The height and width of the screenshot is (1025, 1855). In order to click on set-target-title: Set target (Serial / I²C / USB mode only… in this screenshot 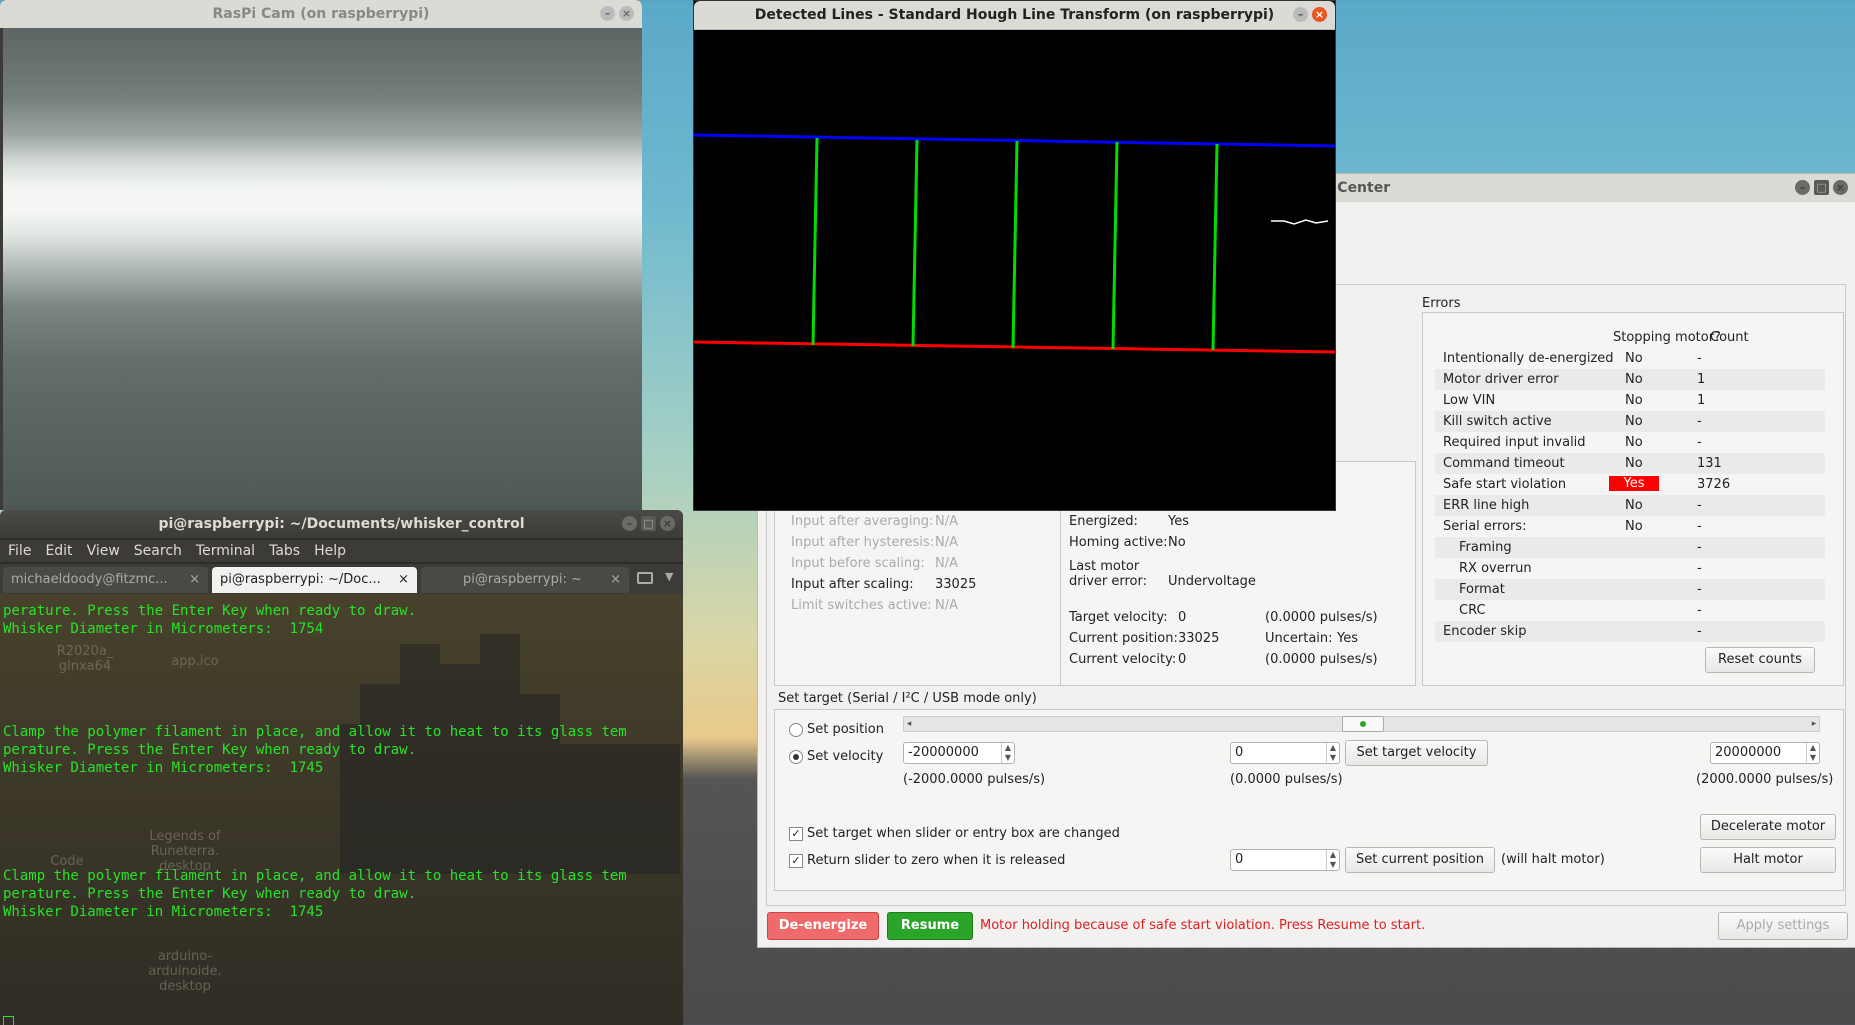, I will do `click(907, 698)`.